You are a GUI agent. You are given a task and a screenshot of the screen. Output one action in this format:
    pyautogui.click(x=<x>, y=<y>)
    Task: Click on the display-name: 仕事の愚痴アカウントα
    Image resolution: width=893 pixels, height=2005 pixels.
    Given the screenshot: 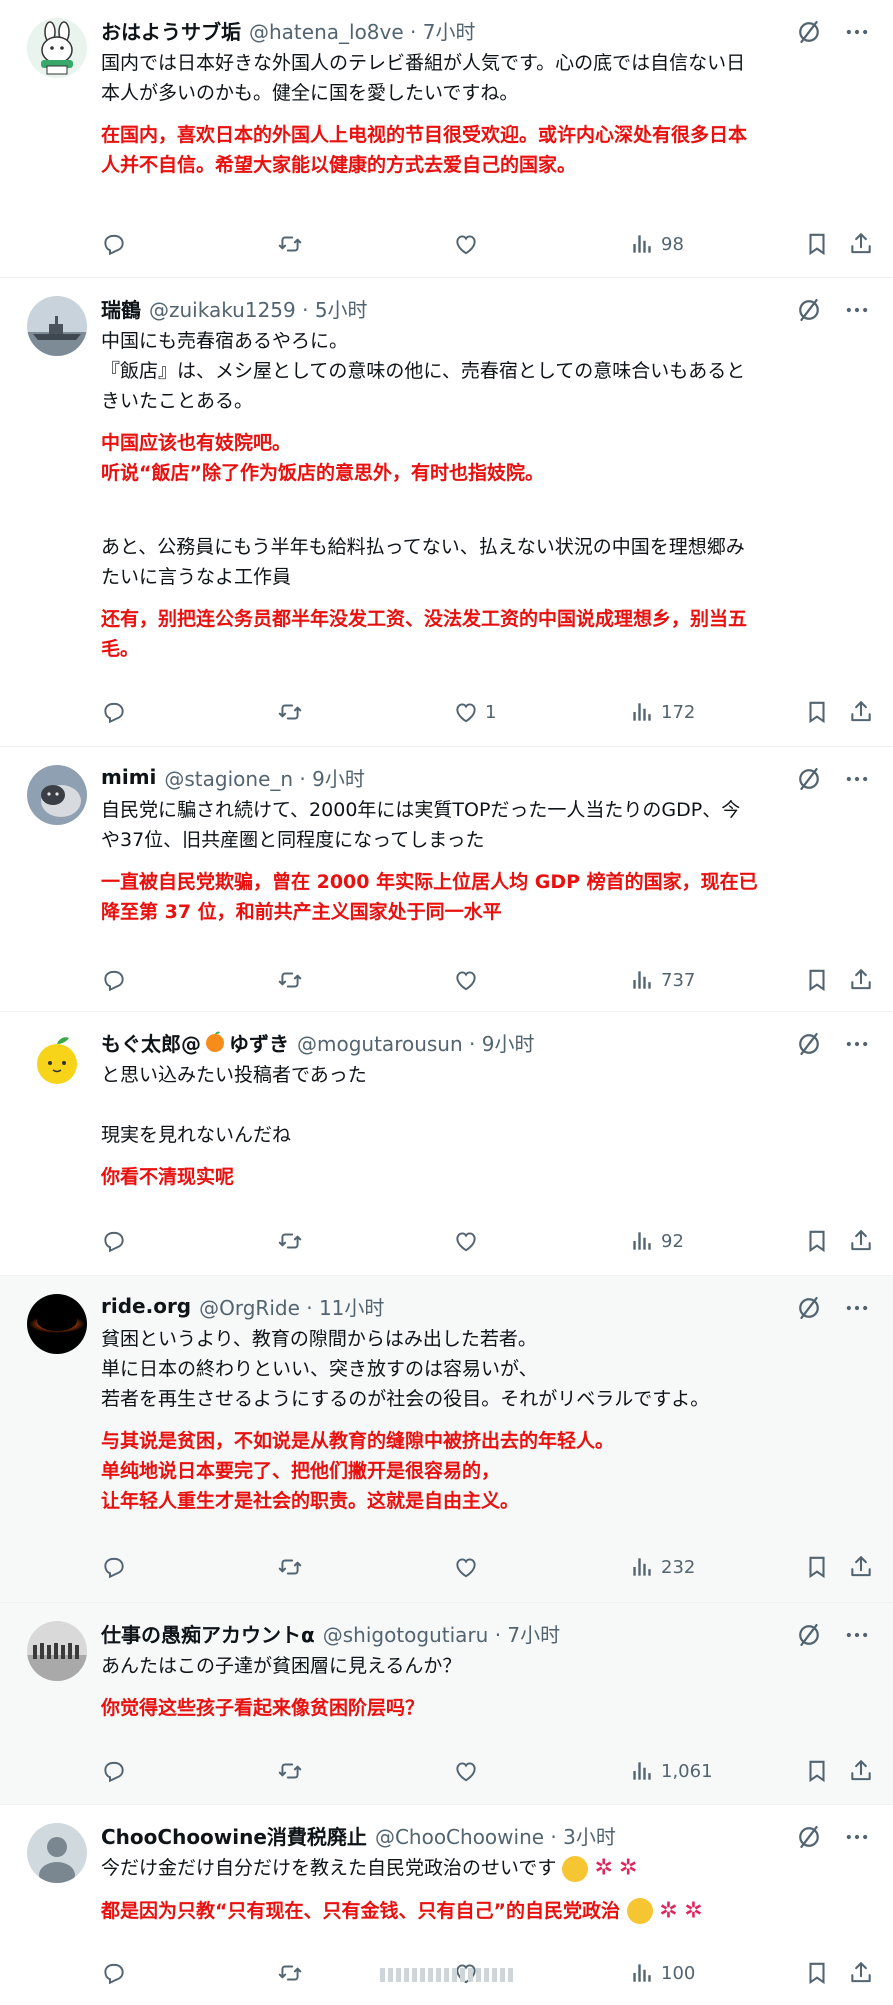 What is the action you would take?
    pyautogui.click(x=208, y=1633)
    